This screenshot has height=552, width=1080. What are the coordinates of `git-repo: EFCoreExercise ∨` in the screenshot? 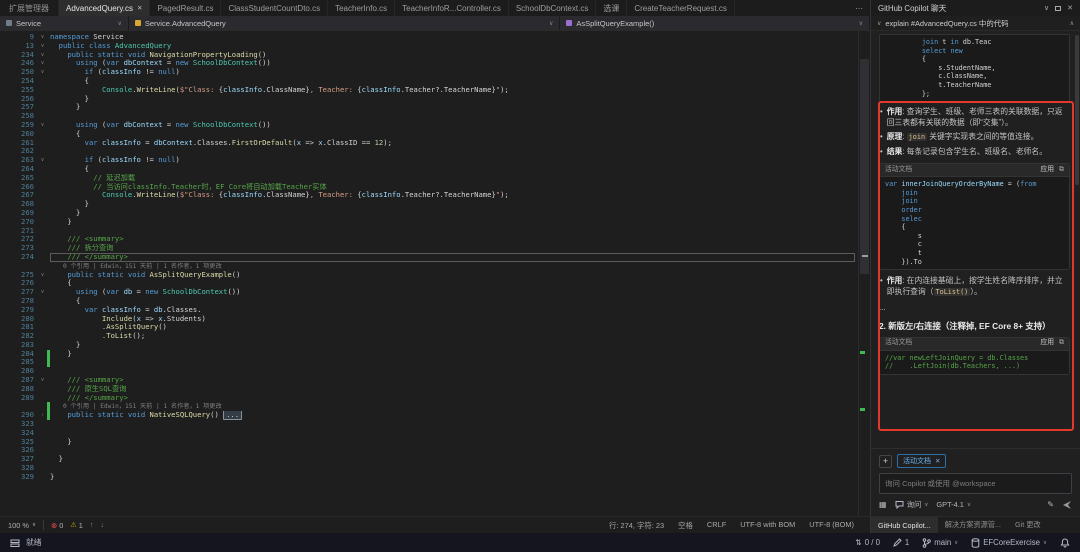 It's located at (1009, 542).